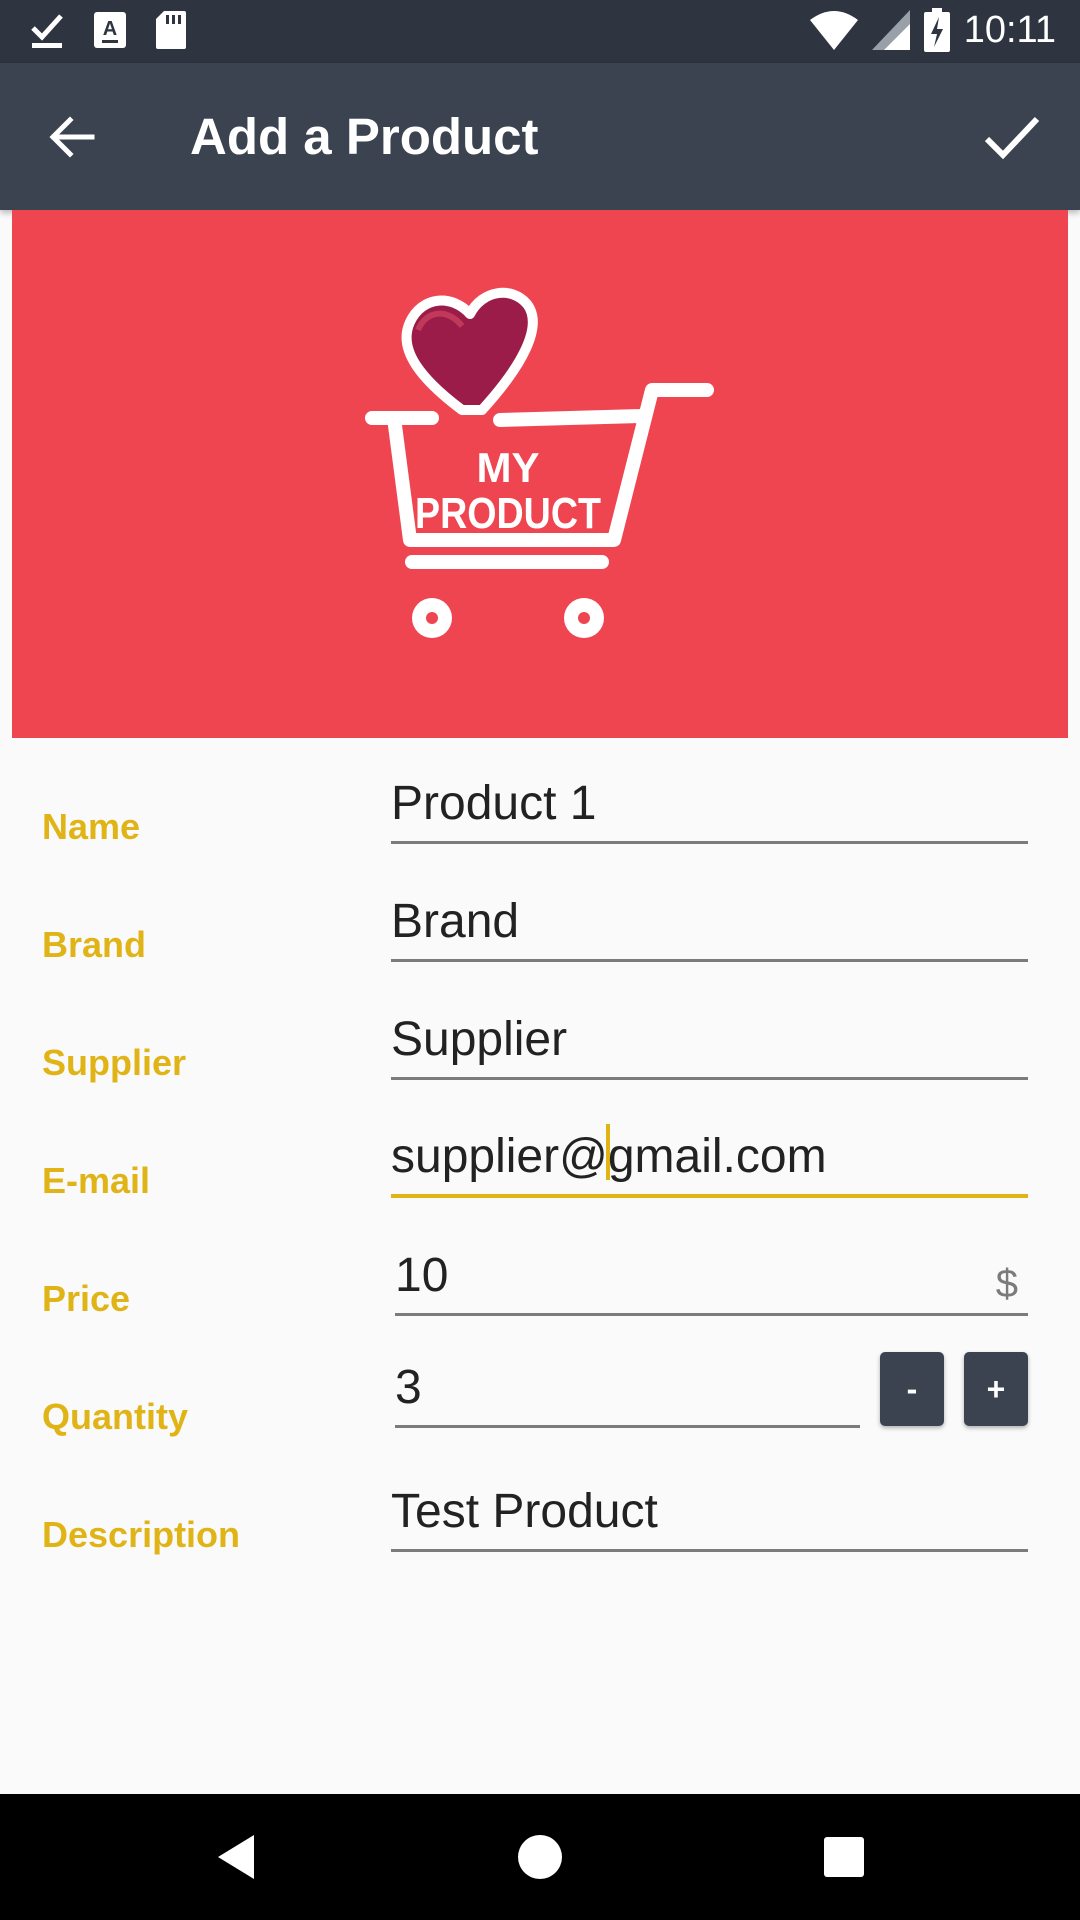 The image size is (1080, 1920). Describe the element at coordinates (709, 1037) in the screenshot. I see `supplier-input: Supplier` at that location.